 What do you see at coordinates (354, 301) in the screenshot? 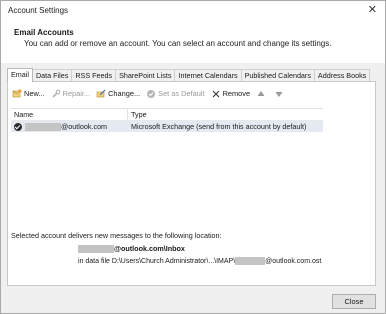
I see `close-button: Close` at bounding box center [354, 301].